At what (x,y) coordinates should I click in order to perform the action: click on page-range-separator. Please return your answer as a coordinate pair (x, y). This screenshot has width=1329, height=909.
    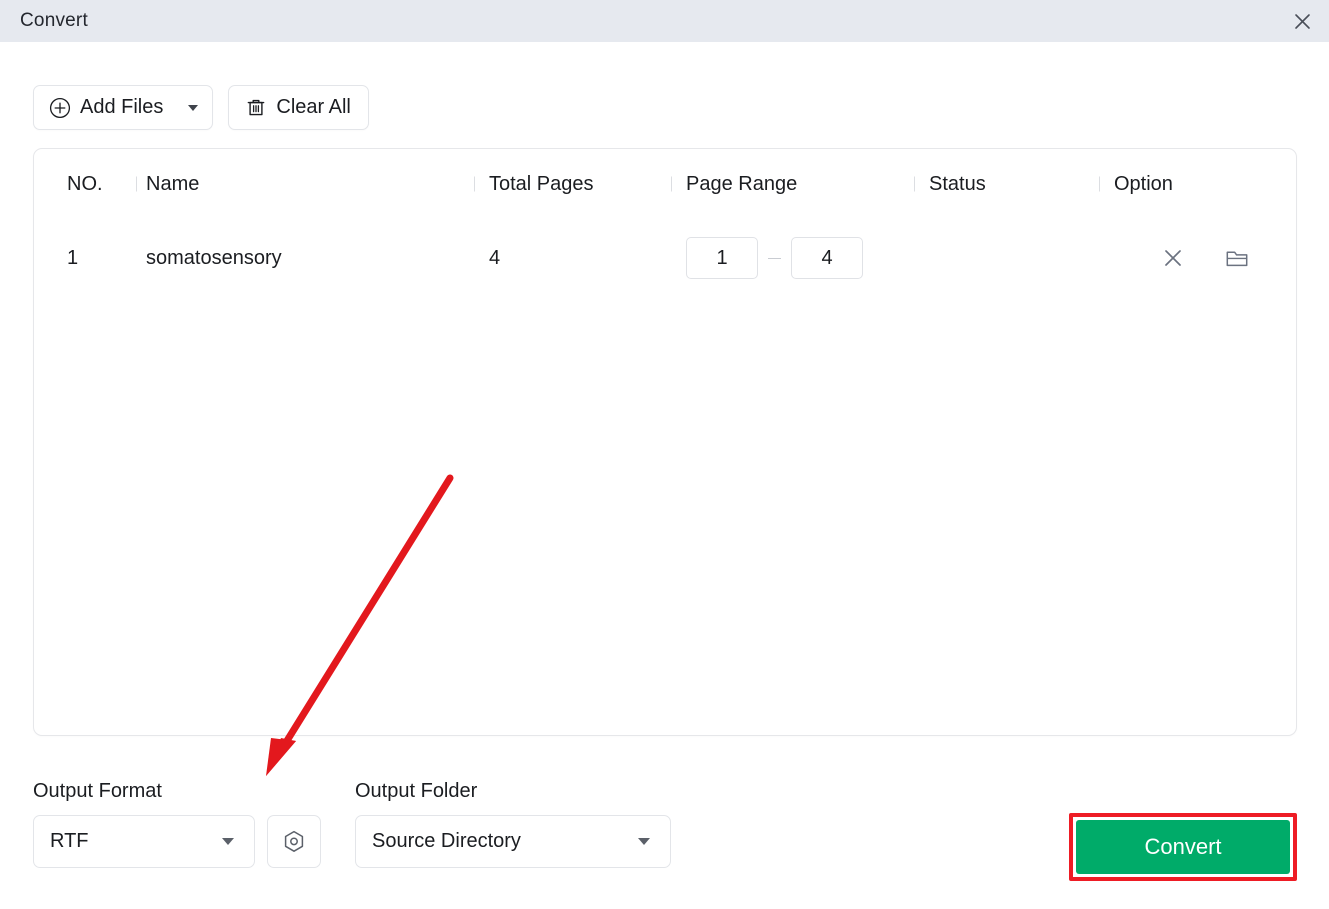
    Looking at the image, I should click on (774, 258).